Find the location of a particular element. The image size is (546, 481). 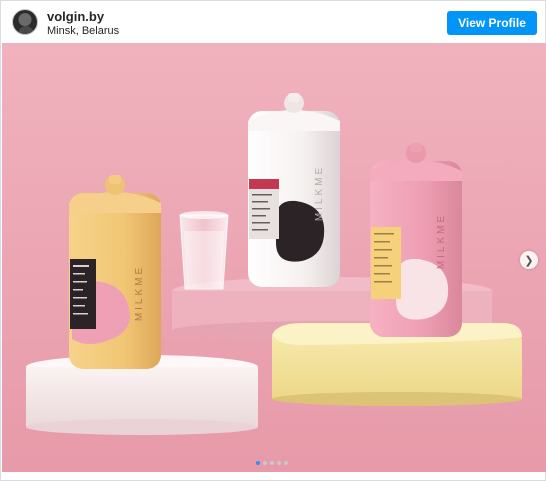

yellow-bottle-brand: MILKME is located at coordinates (139, 293).